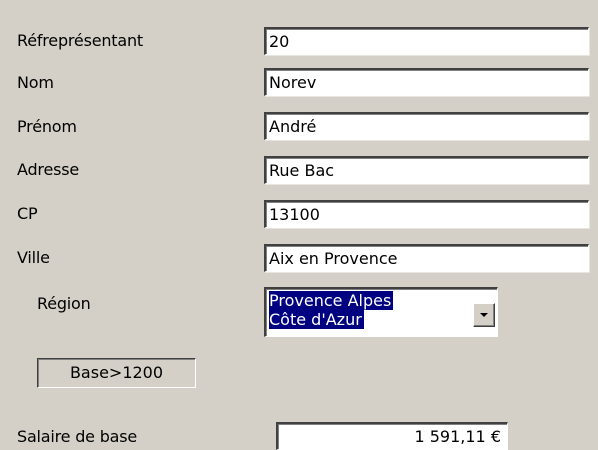  I want to click on region-combo-value: Provence Alpes Côte d'Azur, so click(364, 313).